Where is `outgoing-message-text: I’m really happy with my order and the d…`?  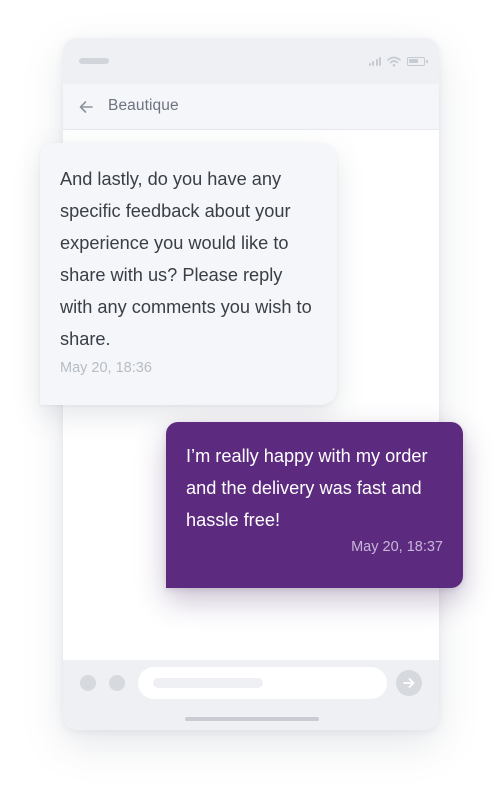 outgoing-message-text: I’m really happy with my order and the d… is located at coordinates (307, 488).